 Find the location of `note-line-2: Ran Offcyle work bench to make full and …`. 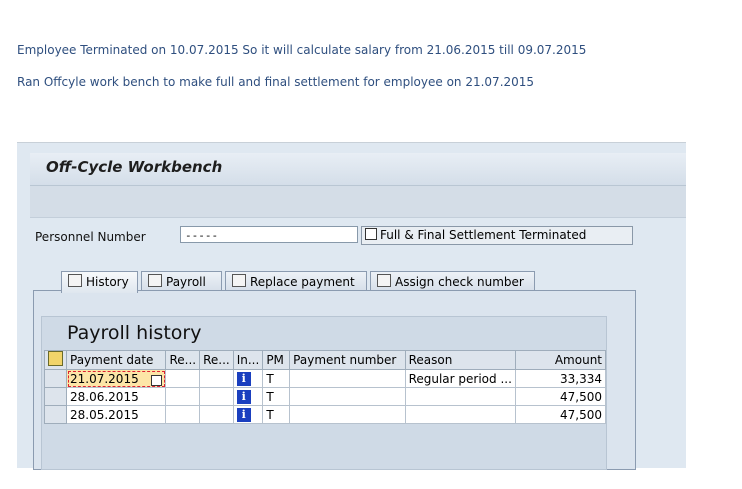

note-line-2: Ran Offcyle work bench to make full and … is located at coordinates (276, 82).